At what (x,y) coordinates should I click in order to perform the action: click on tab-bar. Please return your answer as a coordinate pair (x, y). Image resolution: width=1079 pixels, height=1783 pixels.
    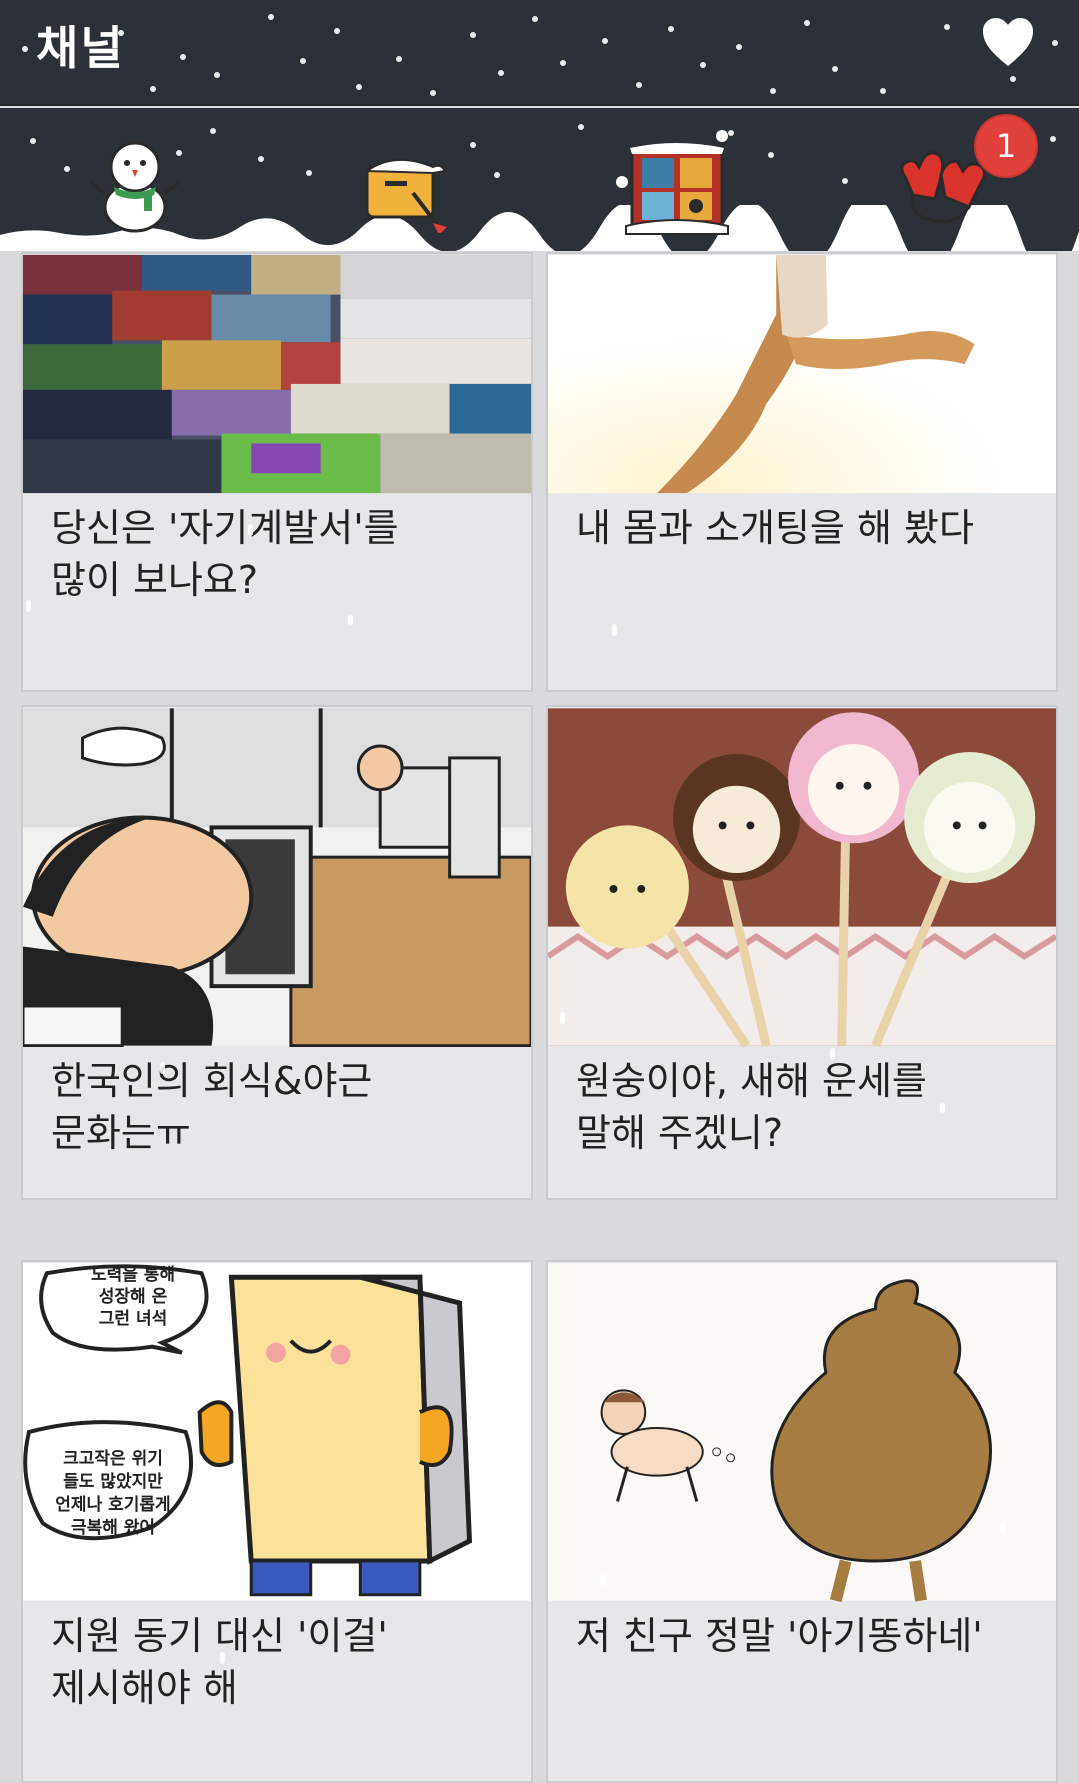
    Looking at the image, I should click on (539, 179).